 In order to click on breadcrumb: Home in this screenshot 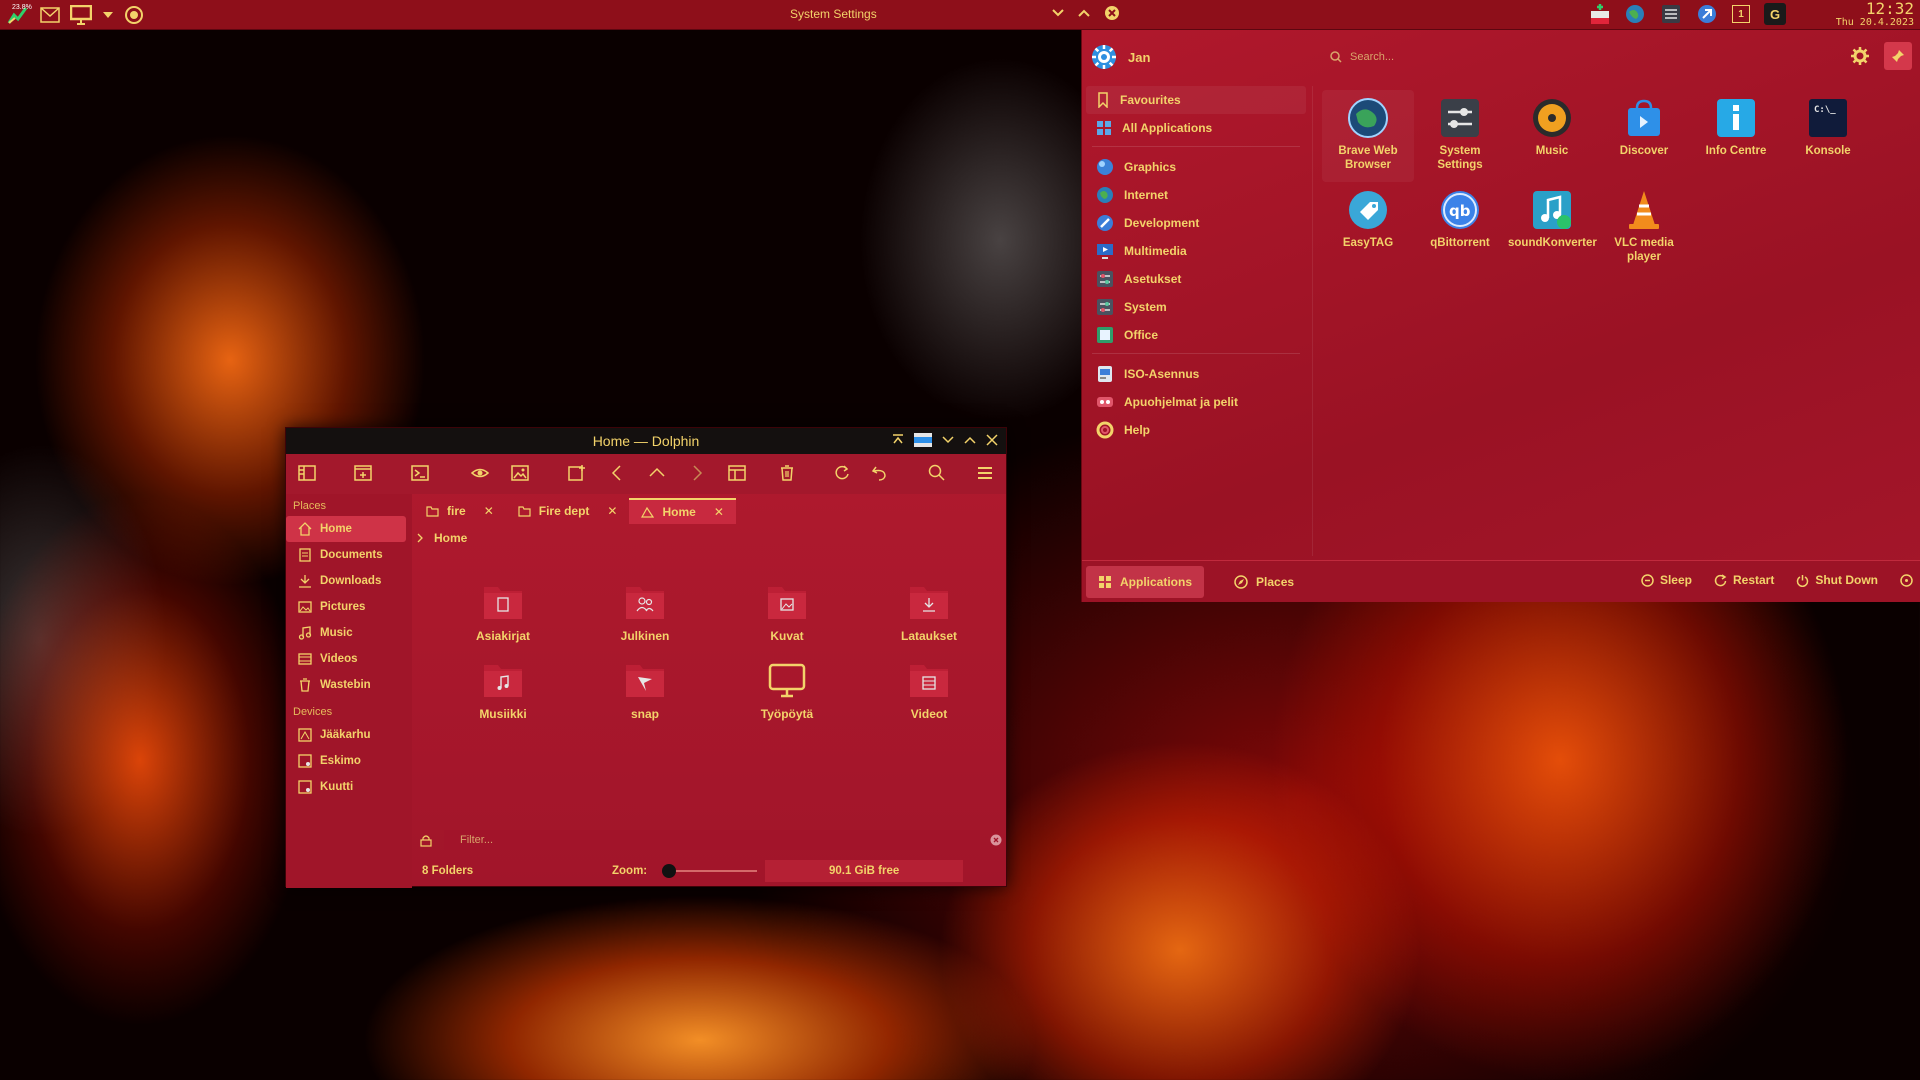, I will do `click(441, 538)`.